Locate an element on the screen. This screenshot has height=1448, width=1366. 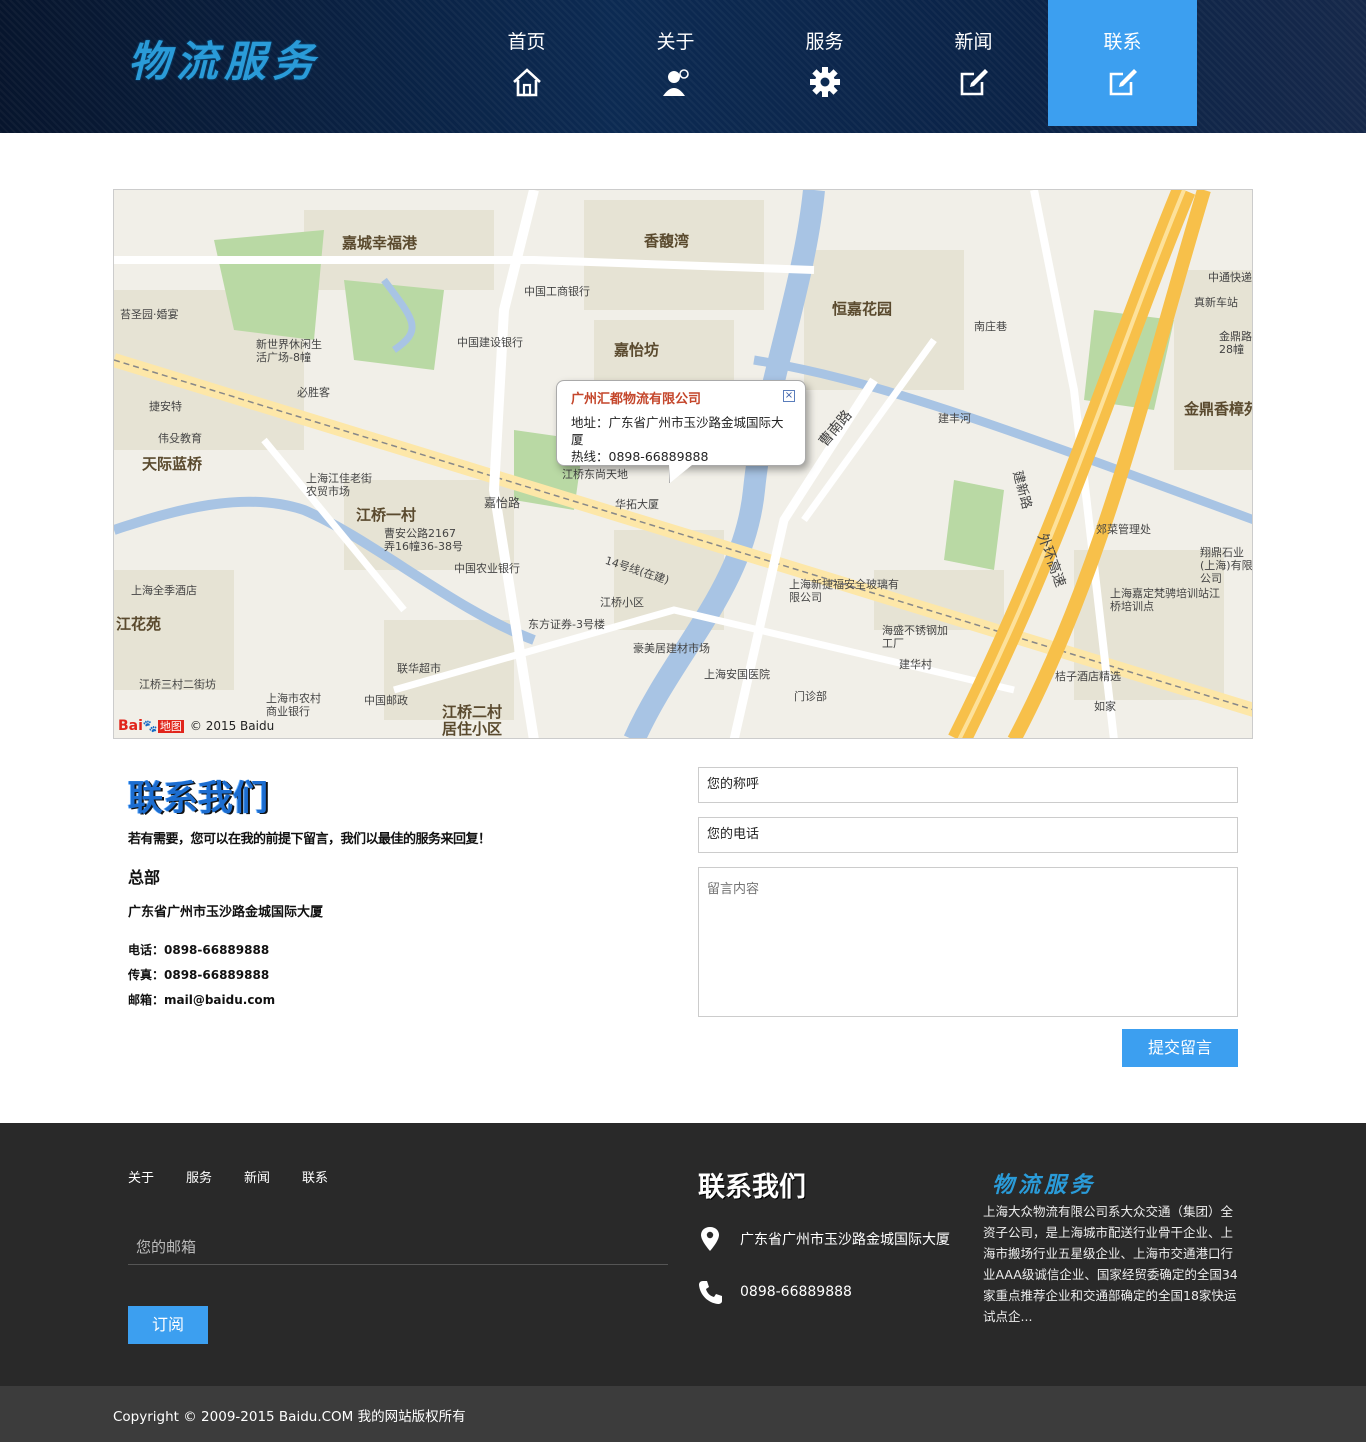
contact-email: 邮箱：mail@baidu.com is located at coordinates (202, 1000).